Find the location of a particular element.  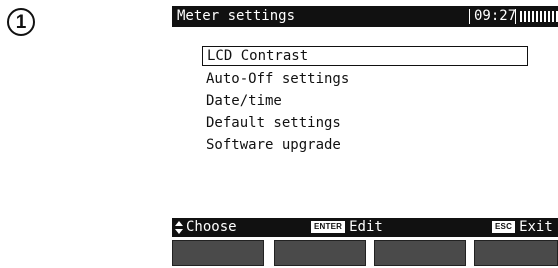

up-down-arrows-icon is located at coordinates (179, 227).